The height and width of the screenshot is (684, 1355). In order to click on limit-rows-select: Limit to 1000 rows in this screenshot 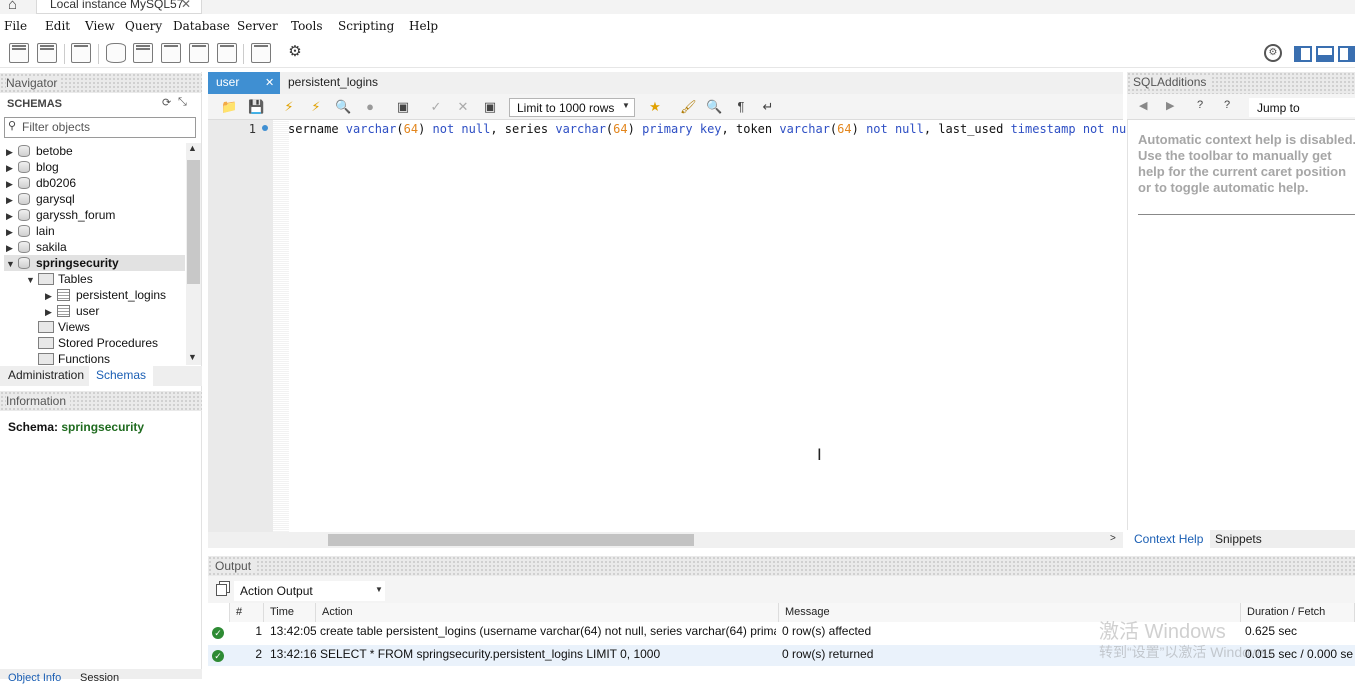, I will do `click(572, 107)`.